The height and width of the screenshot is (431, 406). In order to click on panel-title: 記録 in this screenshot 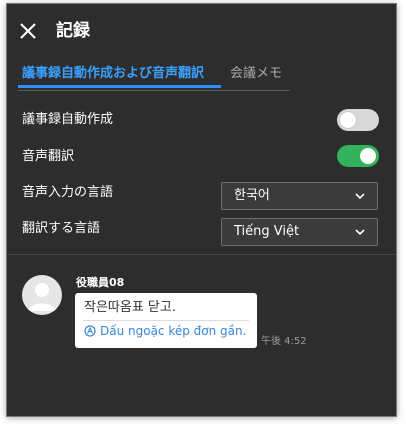, I will do `click(73, 31)`.